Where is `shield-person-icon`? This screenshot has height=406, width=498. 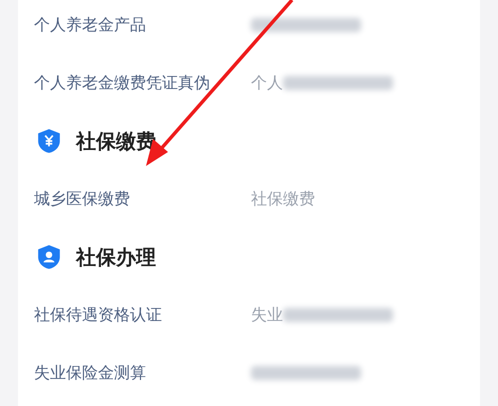 shield-person-icon is located at coordinates (49, 257).